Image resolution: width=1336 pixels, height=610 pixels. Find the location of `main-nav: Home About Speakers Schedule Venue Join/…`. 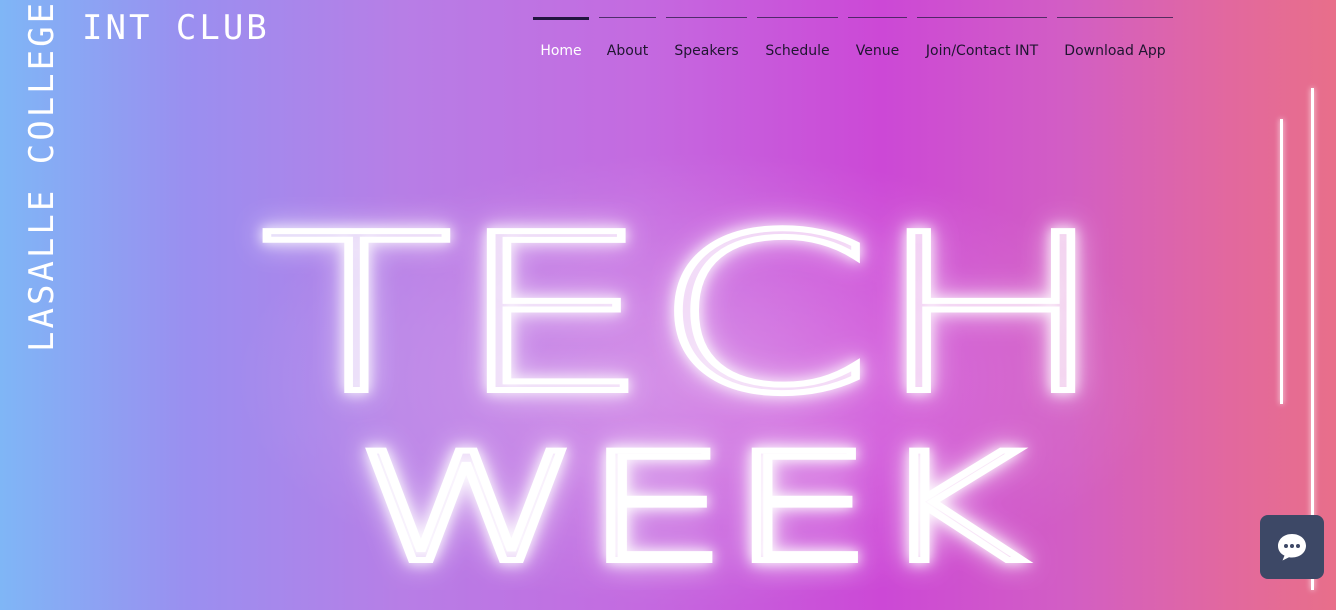

main-nav: Home About Speakers Schedule Venue Join/… is located at coordinates (668, 35).